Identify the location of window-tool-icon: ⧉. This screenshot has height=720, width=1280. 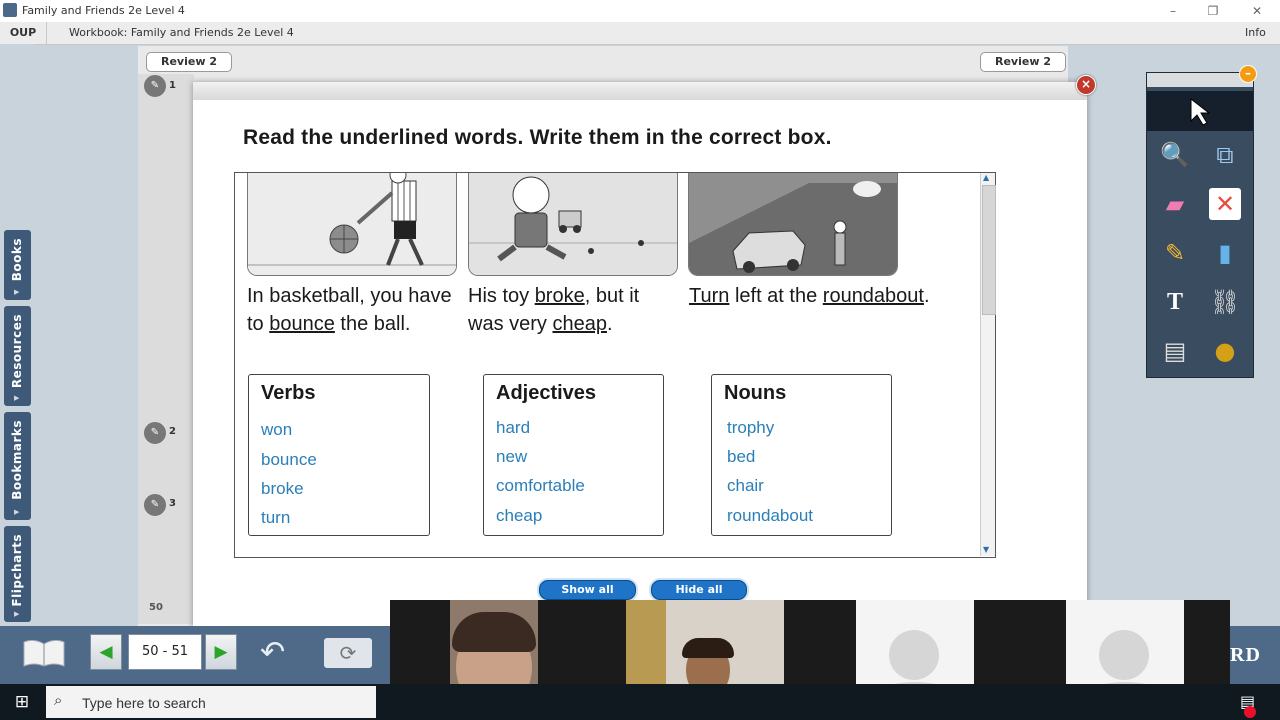
(1225, 155).